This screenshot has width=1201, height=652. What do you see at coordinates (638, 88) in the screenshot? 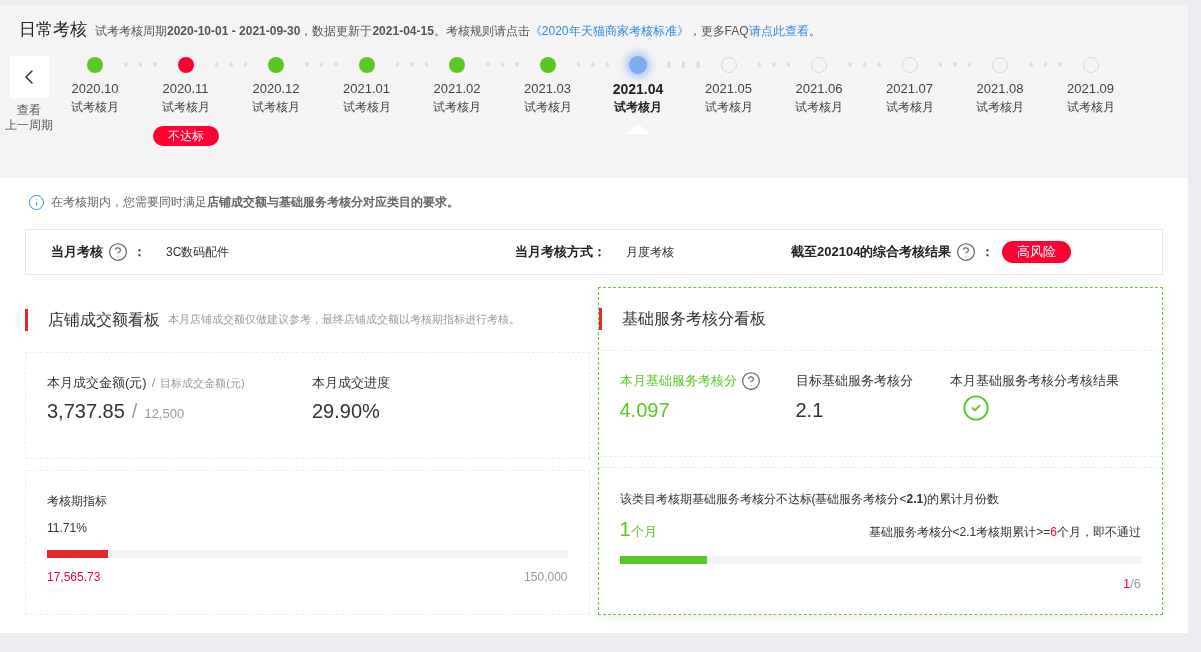
I see `month-date: 2021.04` at bounding box center [638, 88].